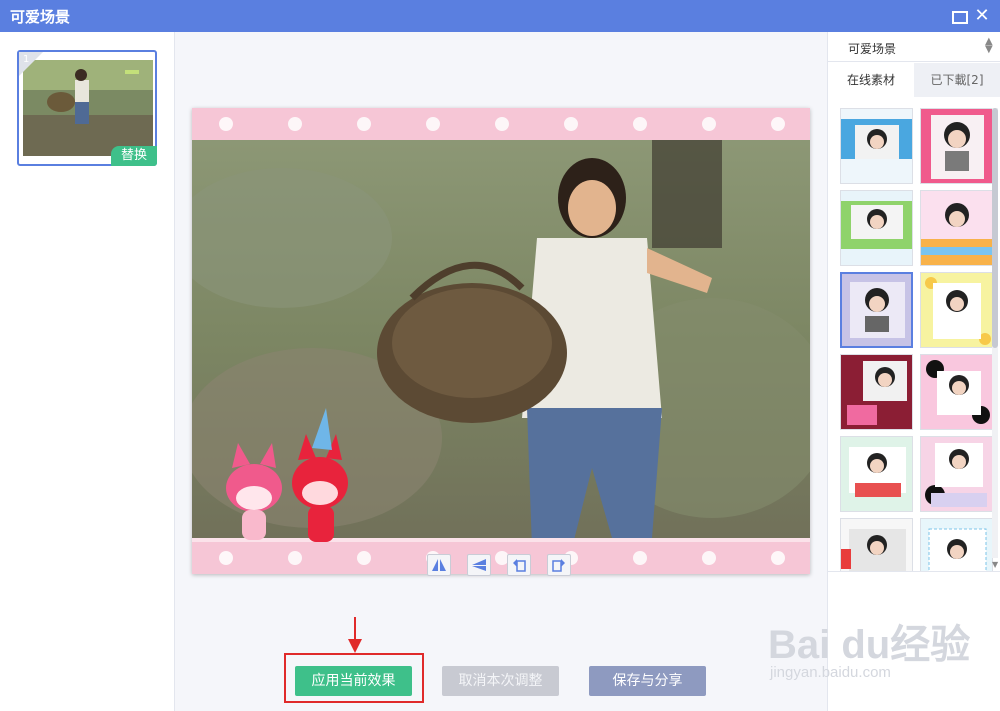 The height and width of the screenshot is (711, 1000). Describe the element at coordinates (519, 565) in the screenshot. I see `rotate-left-icon` at that location.